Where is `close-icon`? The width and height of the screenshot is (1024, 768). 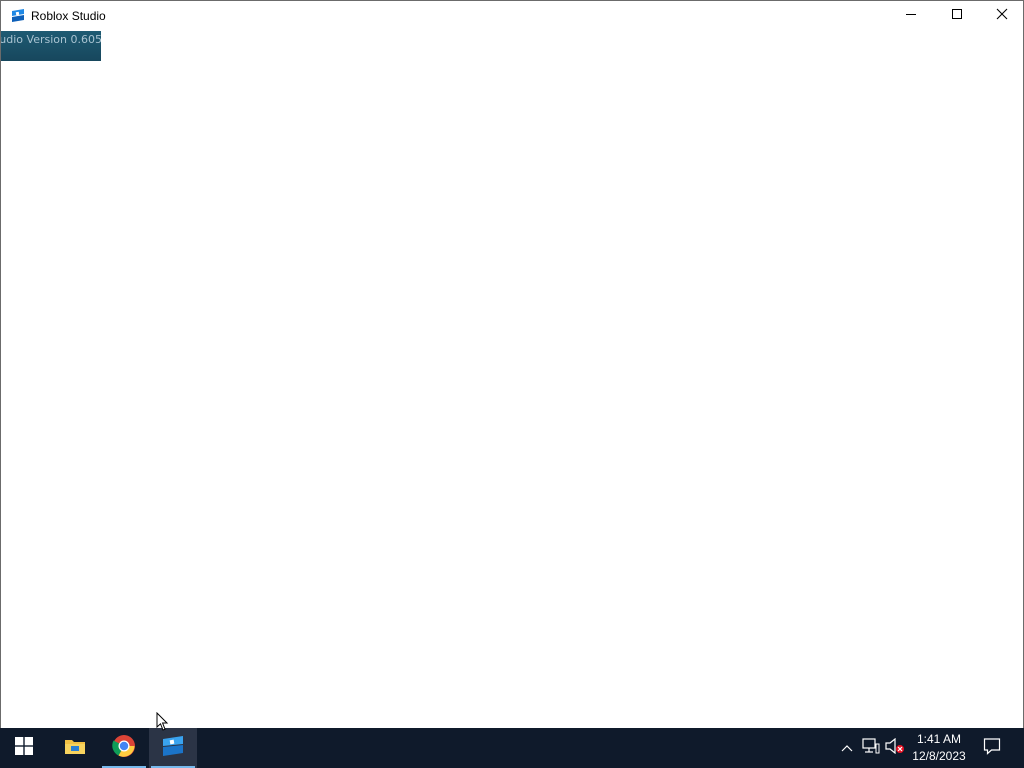
close-icon is located at coordinates (1002, 16).